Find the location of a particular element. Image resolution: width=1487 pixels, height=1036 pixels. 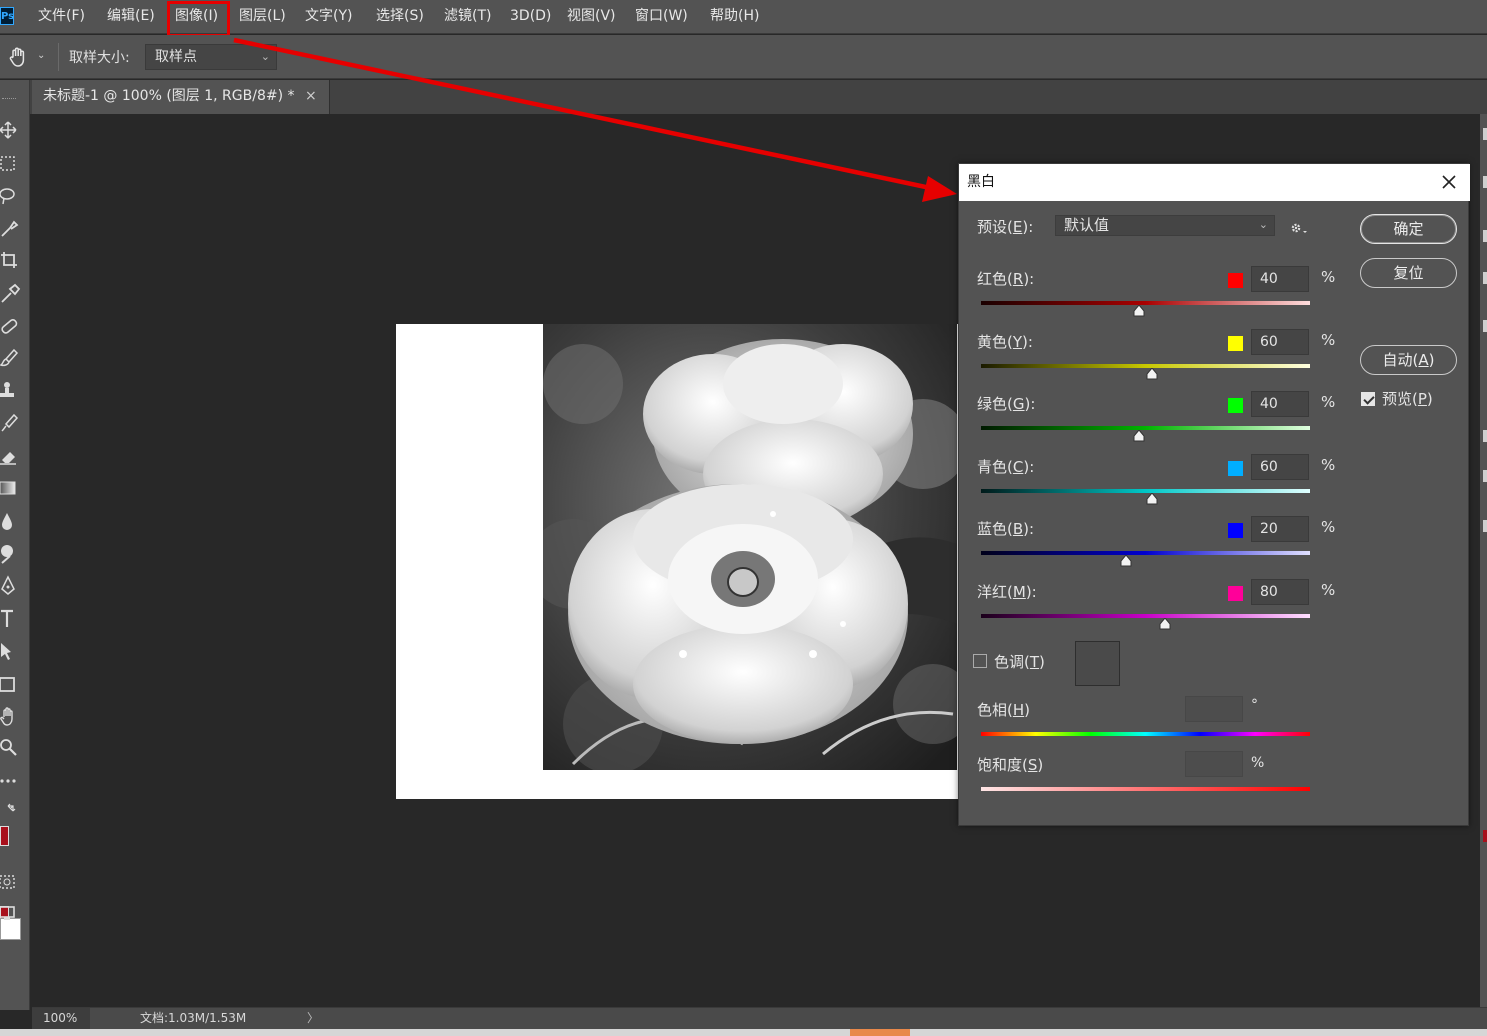

menu-layer: 图层(L) is located at coordinates (262, 17).